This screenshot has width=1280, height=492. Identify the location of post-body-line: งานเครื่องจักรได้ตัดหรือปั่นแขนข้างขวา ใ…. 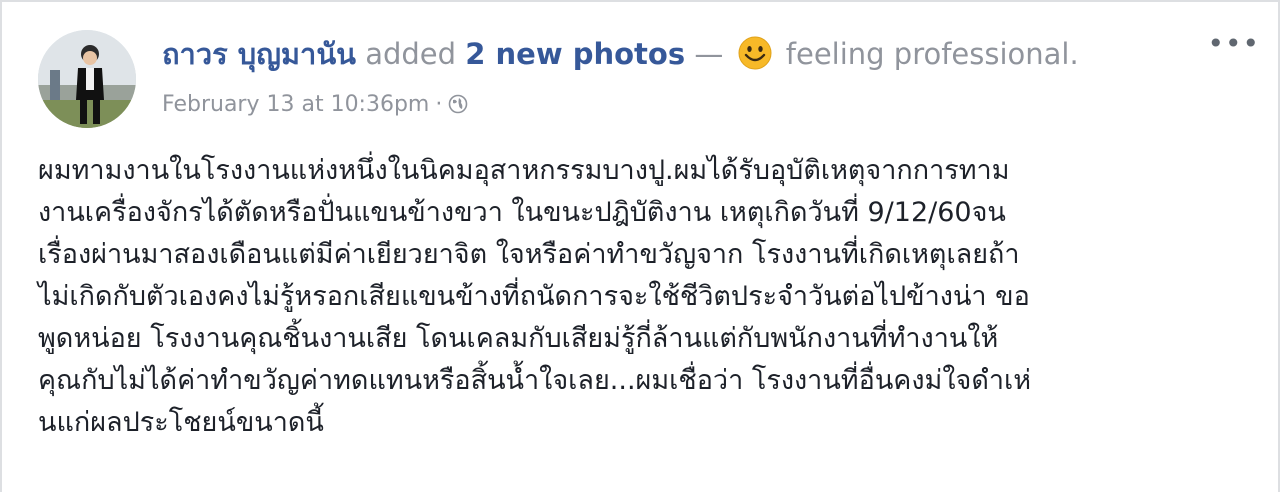
(522, 212).